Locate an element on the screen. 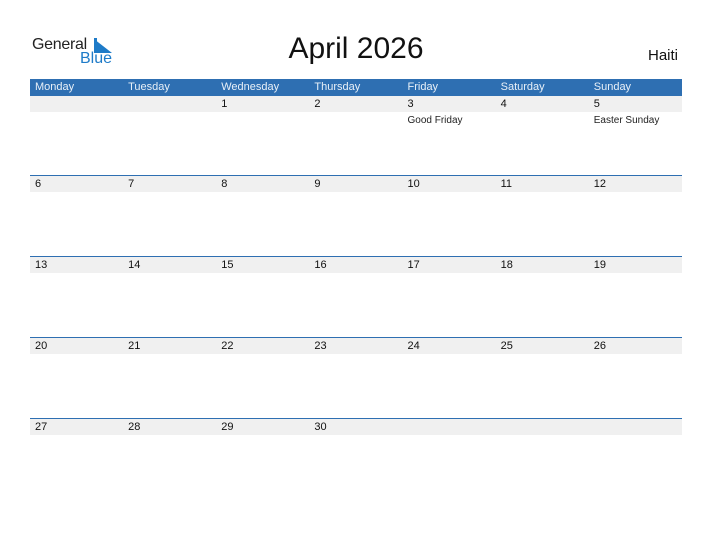  day-number: 13 is located at coordinates (77, 265).